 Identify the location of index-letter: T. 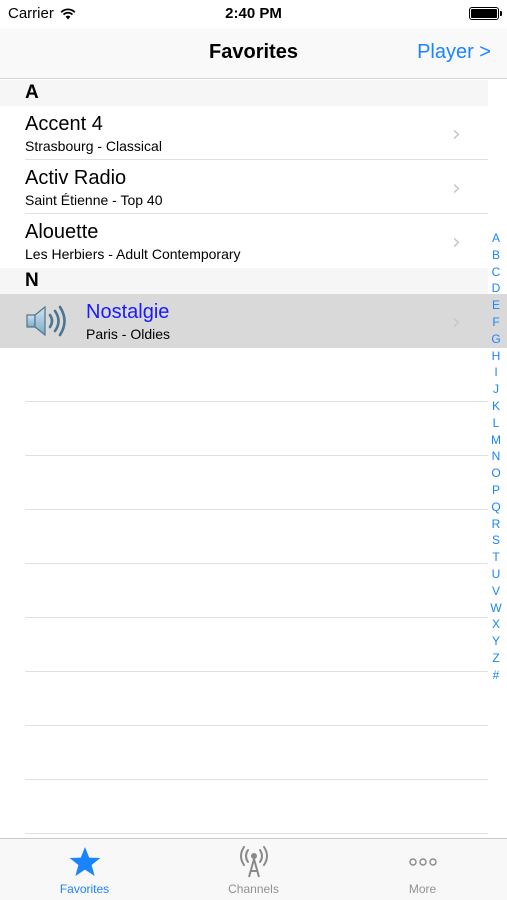
(495, 557).